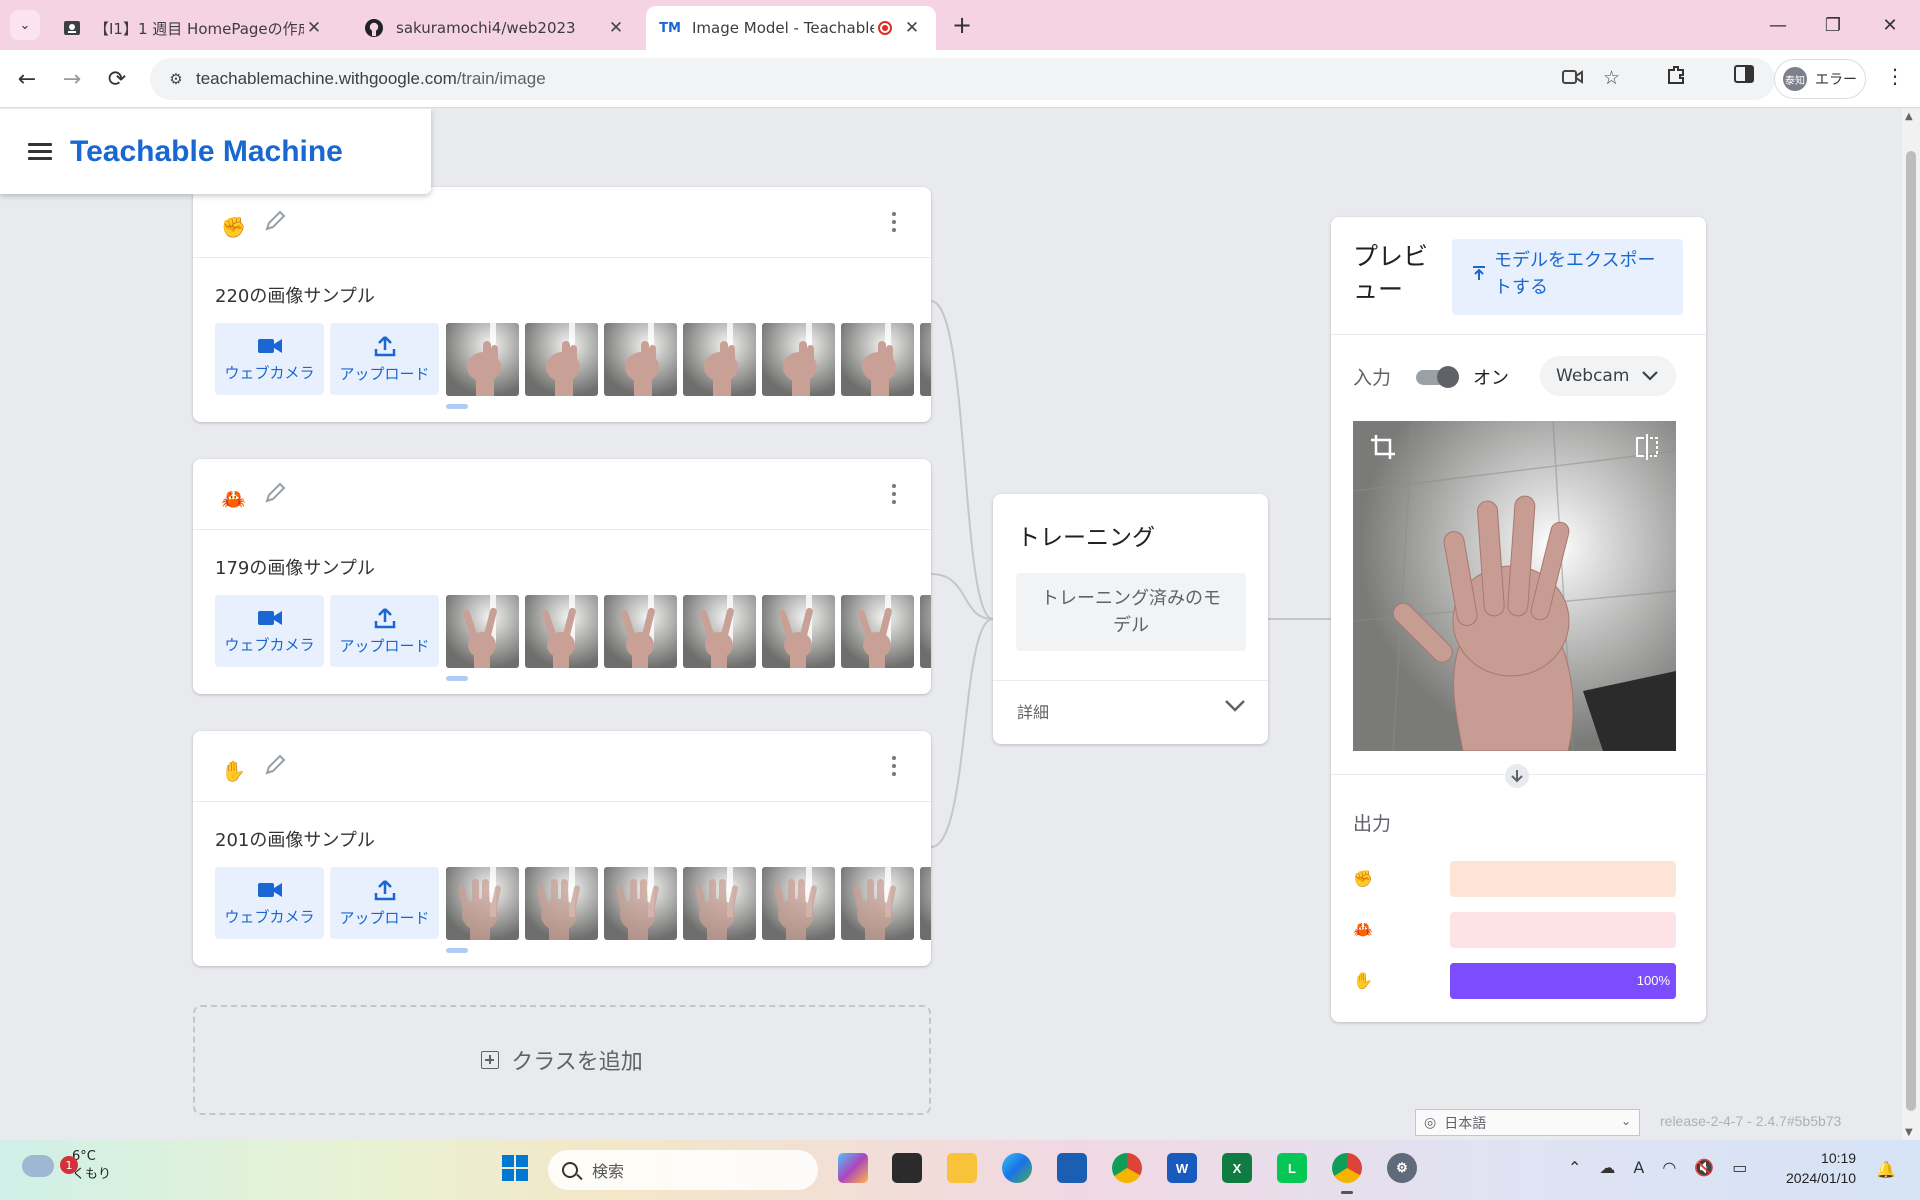  What do you see at coordinates (1235, 706) in the screenshot?
I see `chevron-down-icon` at bounding box center [1235, 706].